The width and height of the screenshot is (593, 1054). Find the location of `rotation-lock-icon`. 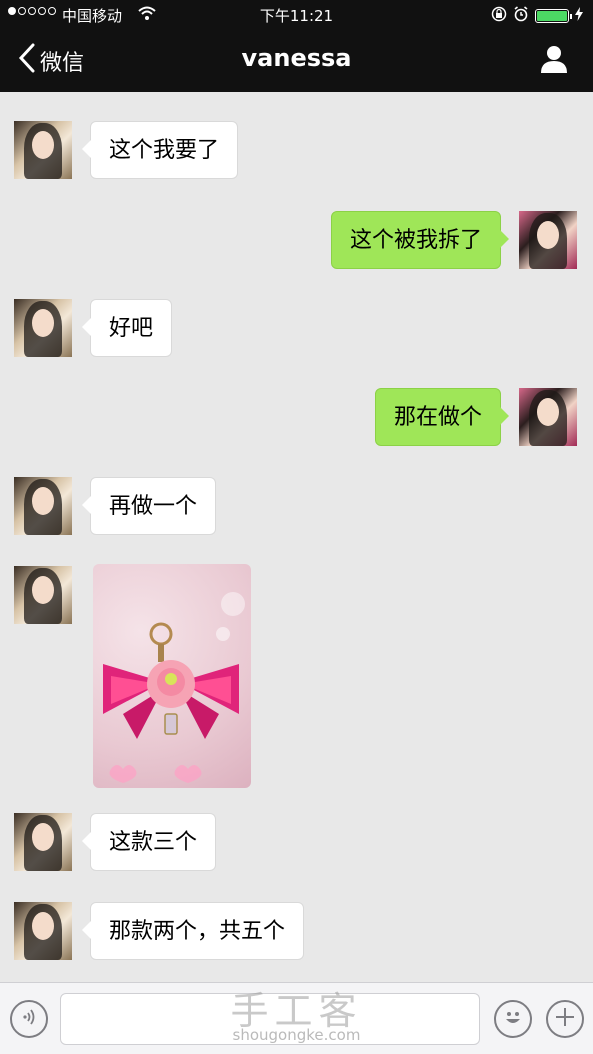

rotation-lock-icon is located at coordinates (499, 16).